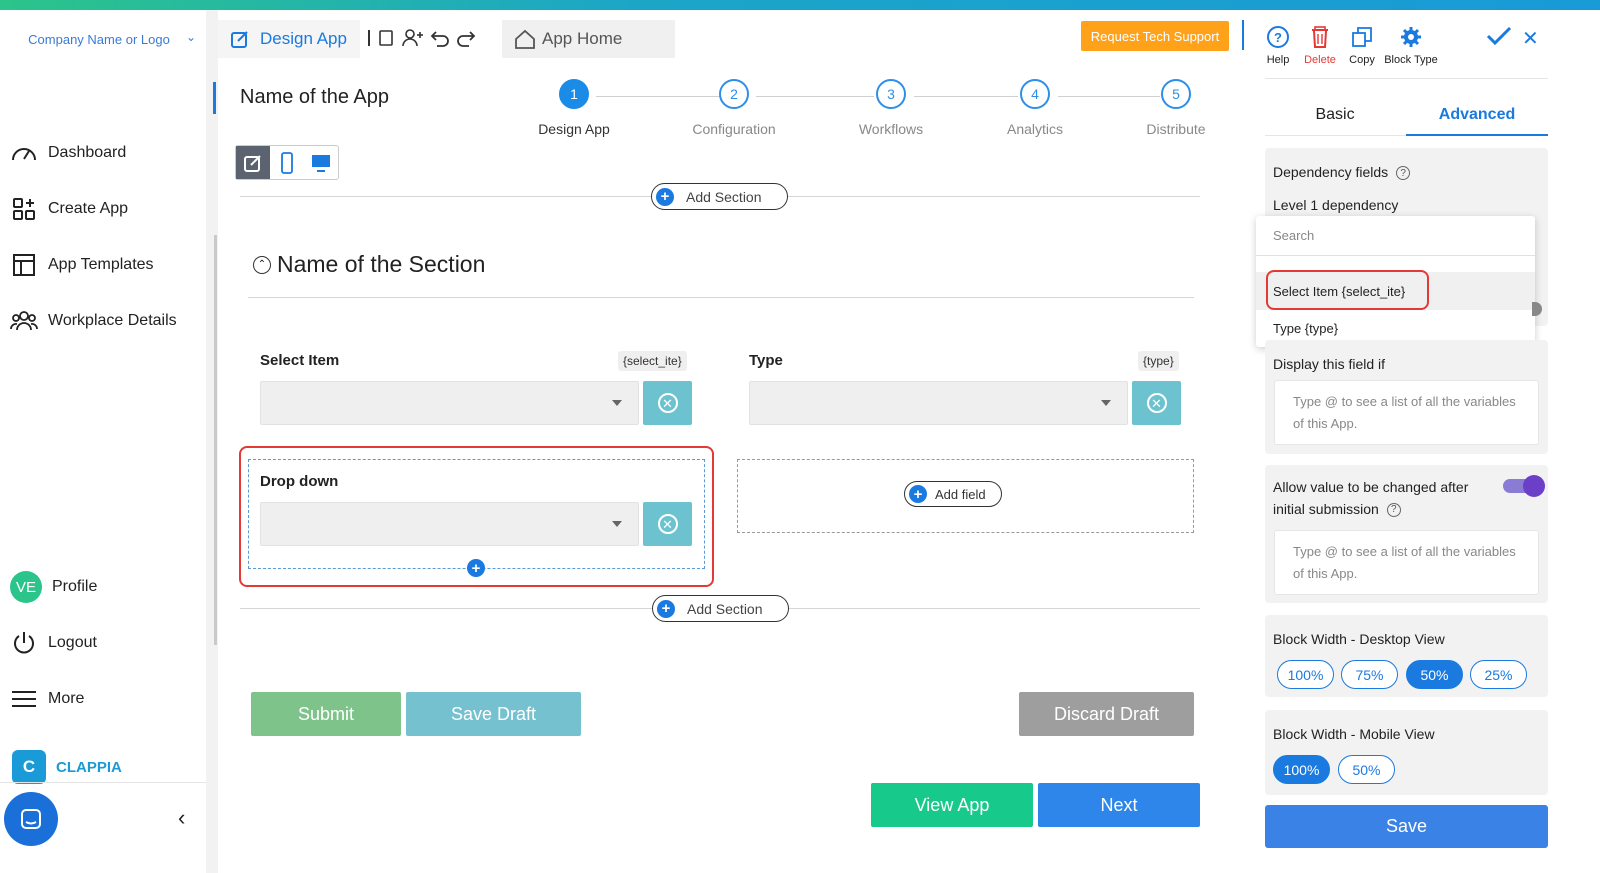  Describe the element at coordinates (952, 805) in the screenshot. I see `view-app-button: View App` at that location.